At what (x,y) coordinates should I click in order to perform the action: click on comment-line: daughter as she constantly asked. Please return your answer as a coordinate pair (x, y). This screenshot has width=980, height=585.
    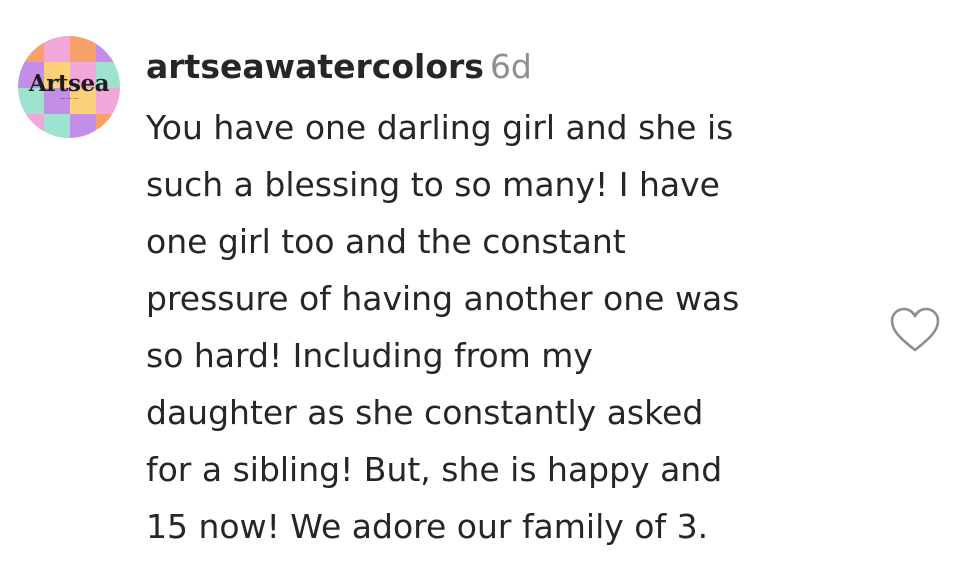
    Looking at the image, I should click on (425, 412).